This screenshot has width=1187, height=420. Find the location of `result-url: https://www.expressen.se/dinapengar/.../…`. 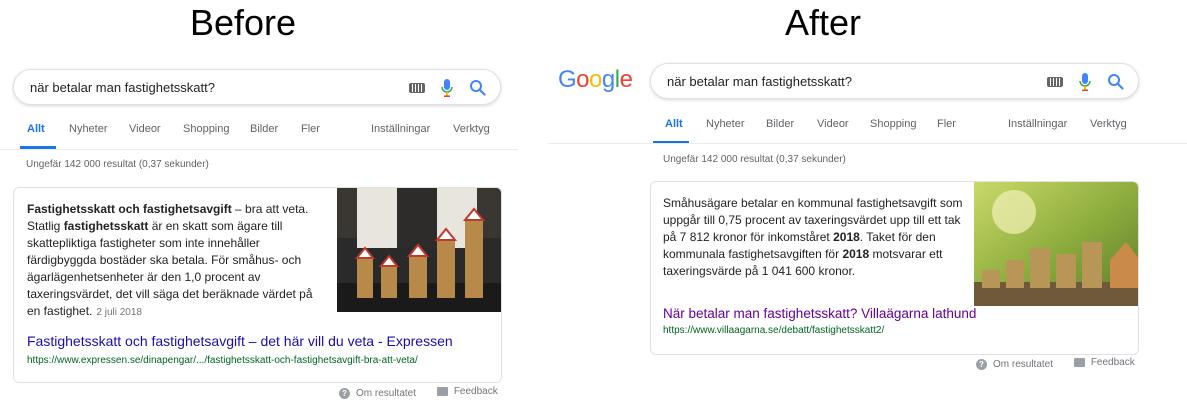

result-url: https://www.expressen.se/dinapengar/.../… is located at coordinates (222, 360).